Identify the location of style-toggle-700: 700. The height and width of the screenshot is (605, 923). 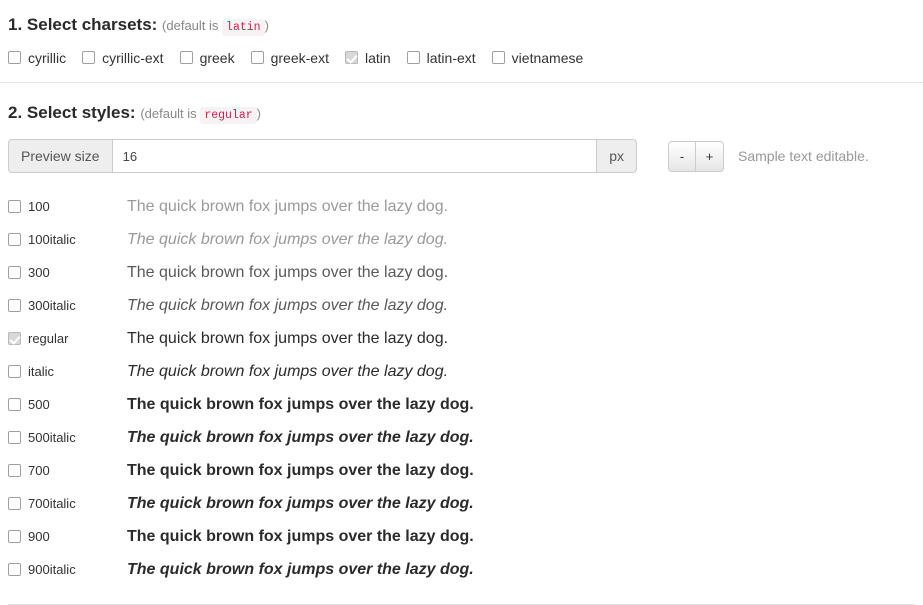
(67, 470).